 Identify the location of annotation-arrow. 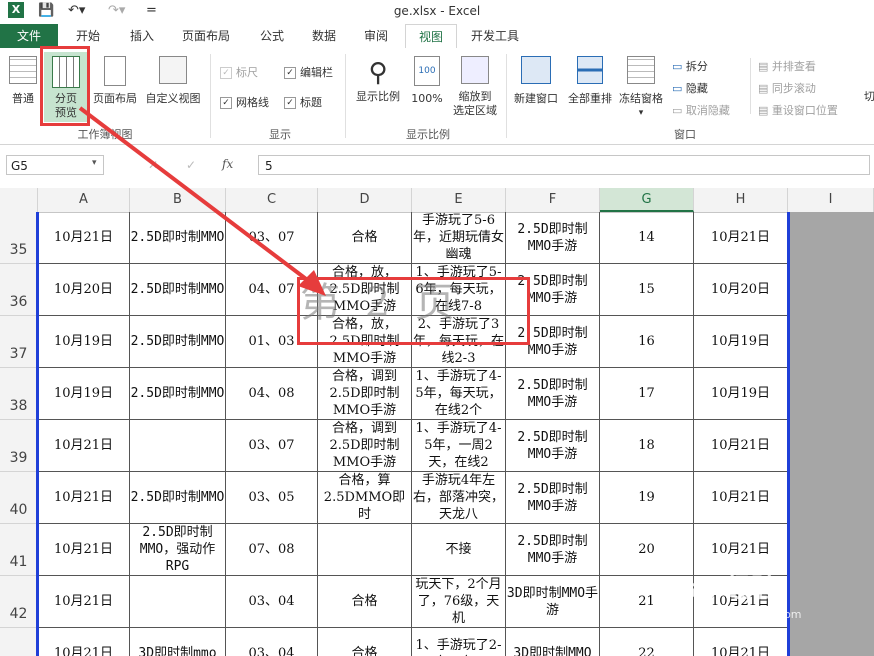
(202, 201).